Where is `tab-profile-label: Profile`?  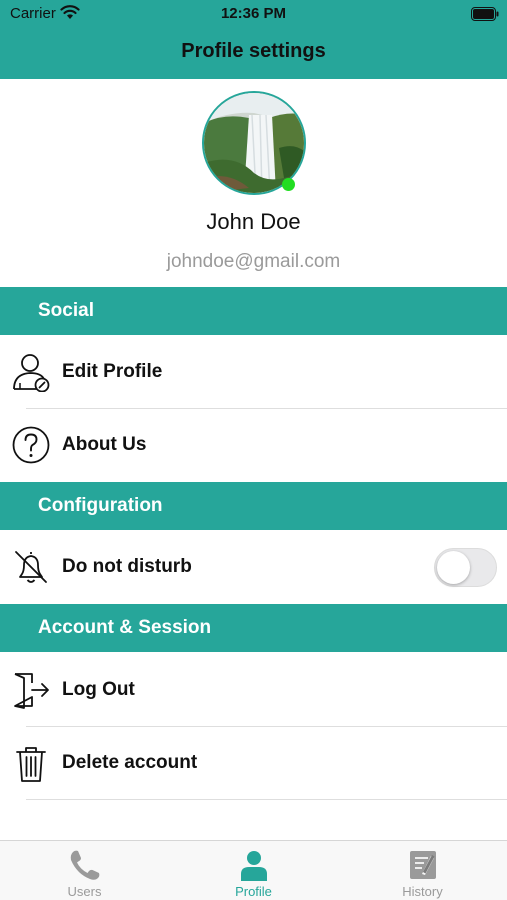
tab-profile-label: Profile is located at coordinates (253, 891).